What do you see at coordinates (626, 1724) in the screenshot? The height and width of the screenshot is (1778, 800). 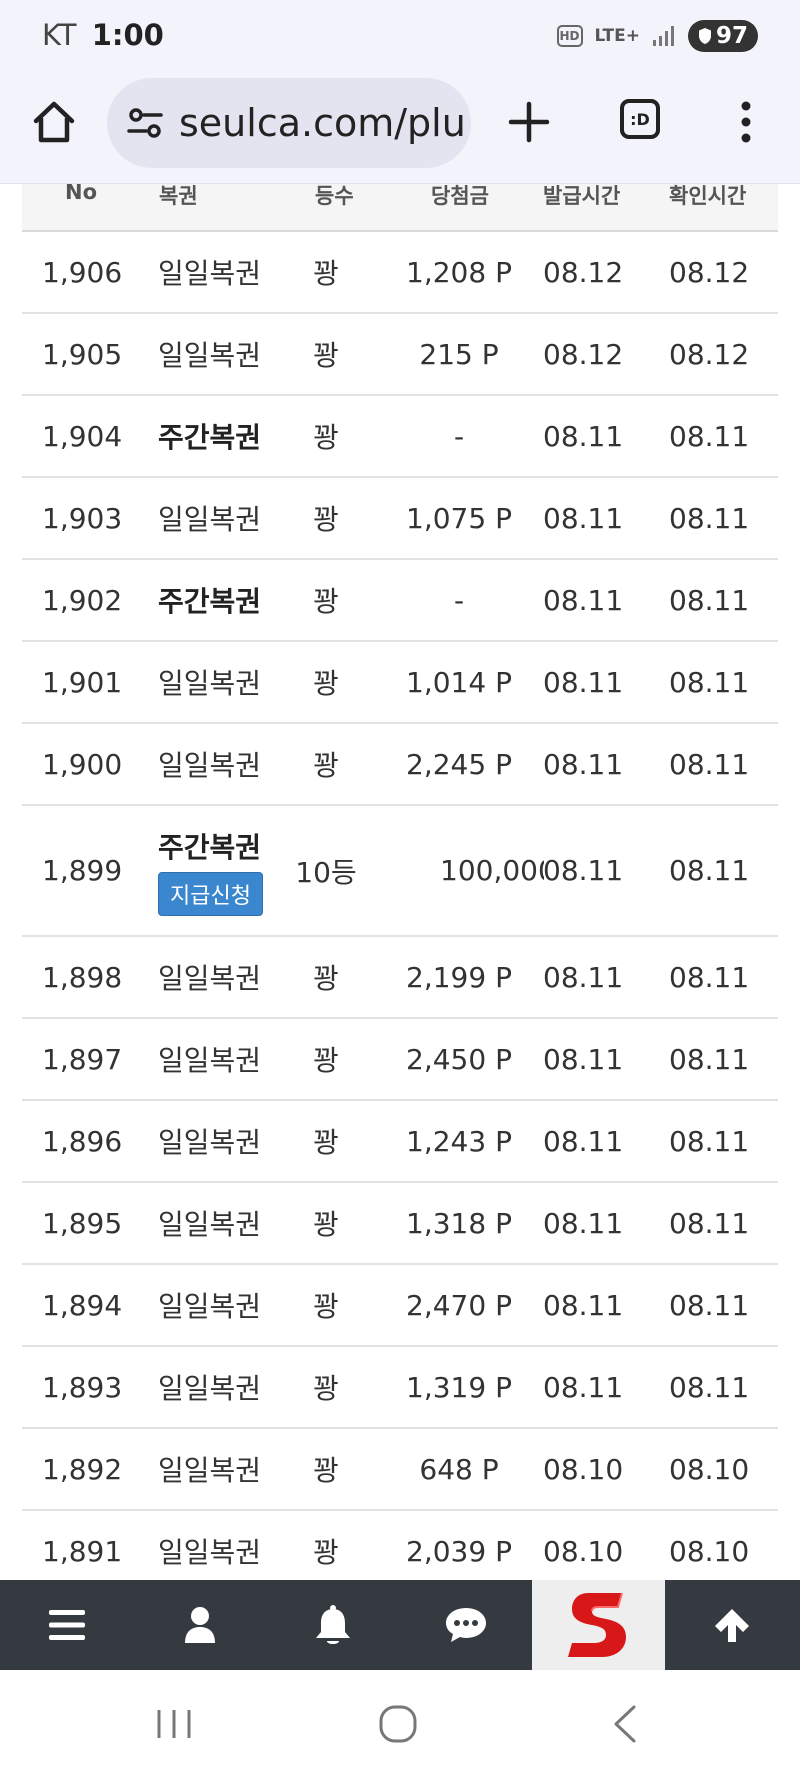 I see `back-icon` at bounding box center [626, 1724].